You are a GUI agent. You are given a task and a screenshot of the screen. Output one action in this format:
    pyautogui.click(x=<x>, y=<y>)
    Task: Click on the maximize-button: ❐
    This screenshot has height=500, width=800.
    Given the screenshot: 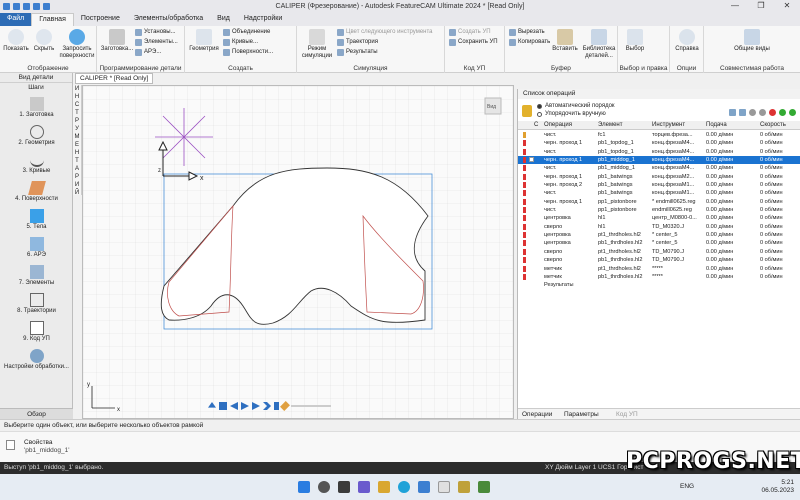 What is the action you would take?
    pyautogui.click(x=761, y=6)
    